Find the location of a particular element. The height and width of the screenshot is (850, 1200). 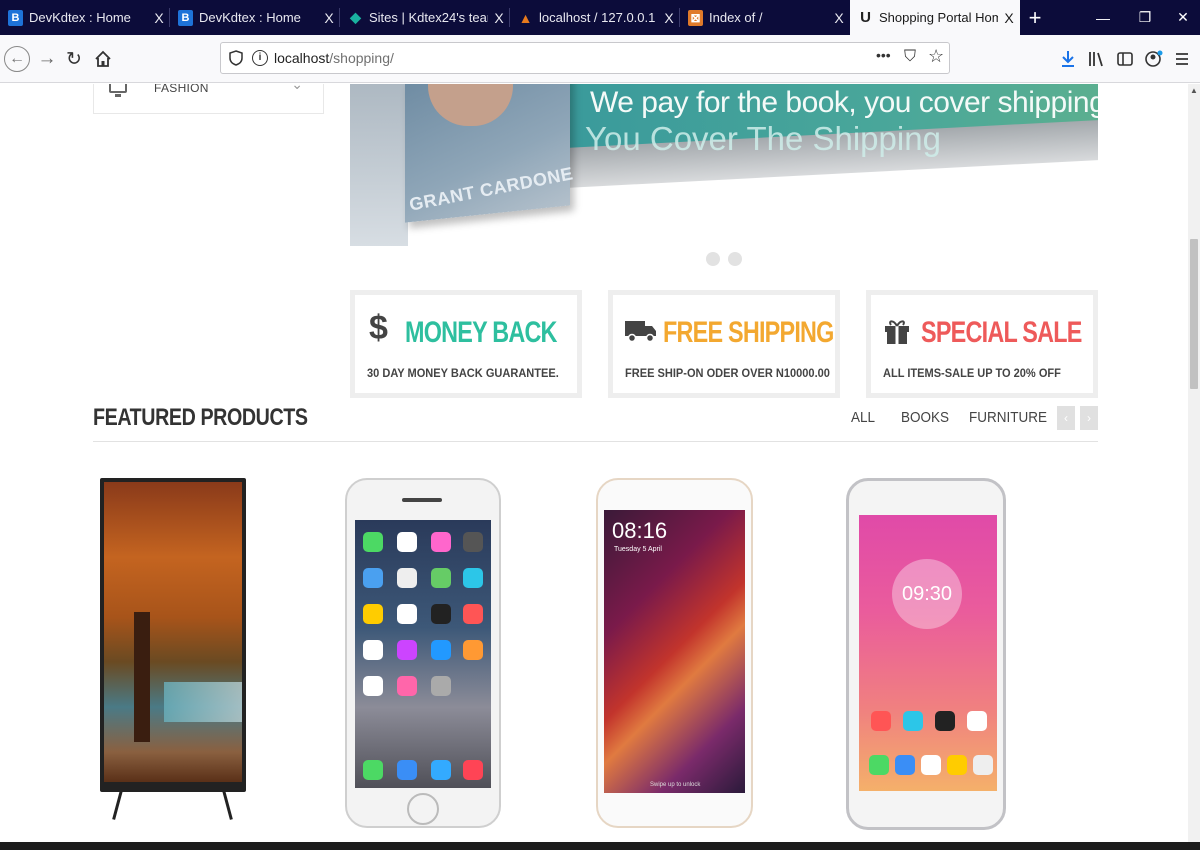

scrollbar-thumb is located at coordinates (1194, 314).